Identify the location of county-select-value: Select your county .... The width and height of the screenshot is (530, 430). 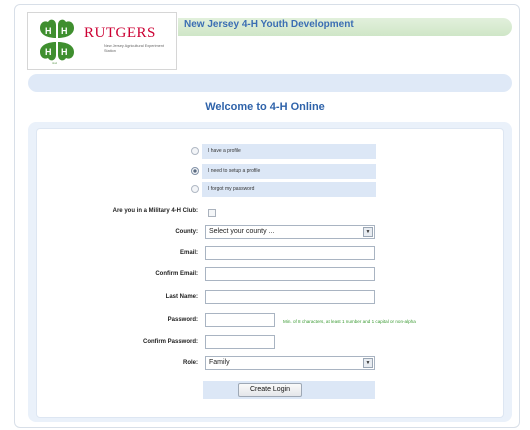
(242, 231).